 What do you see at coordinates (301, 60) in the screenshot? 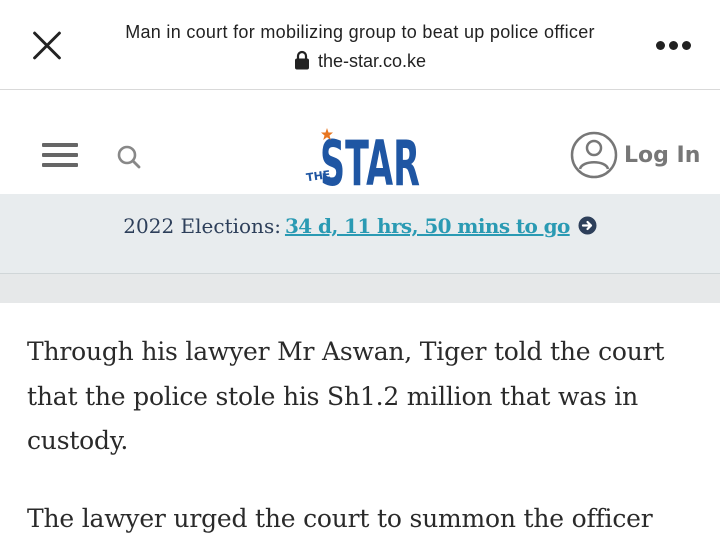
I see `lock-icon` at bounding box center [301, 60].